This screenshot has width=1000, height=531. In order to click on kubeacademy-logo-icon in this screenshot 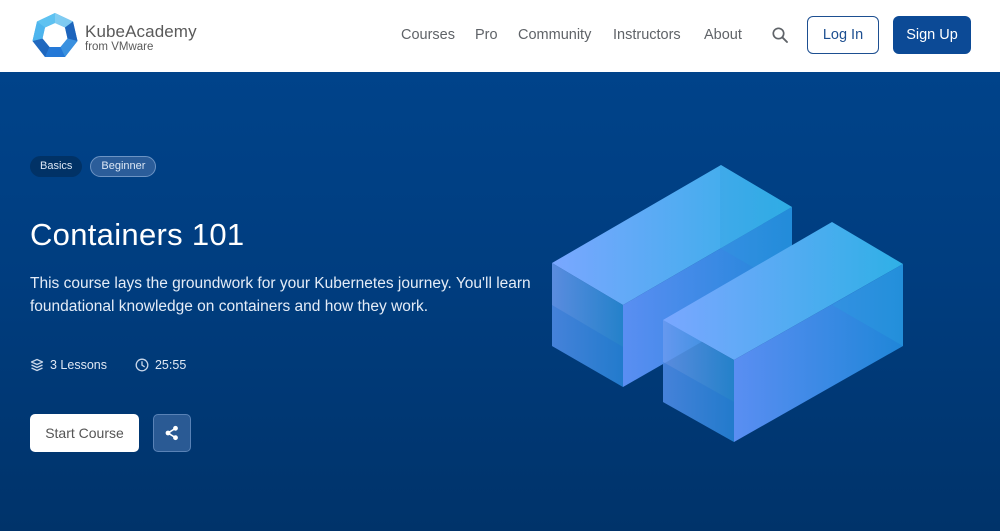, I will do `click(55, 36)`.